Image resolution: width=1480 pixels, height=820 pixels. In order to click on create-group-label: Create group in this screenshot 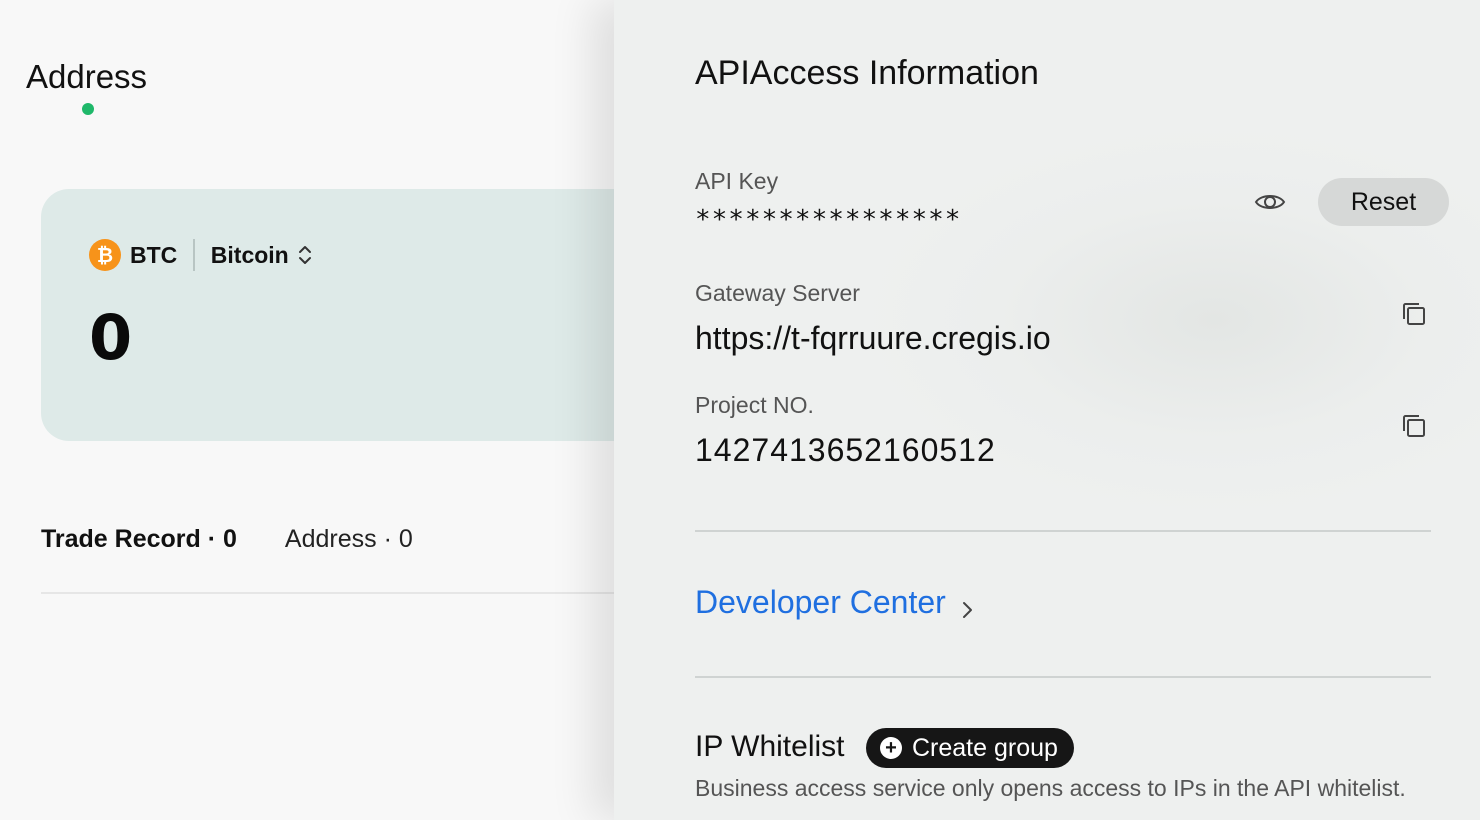, I will do `click(985, 747)`.